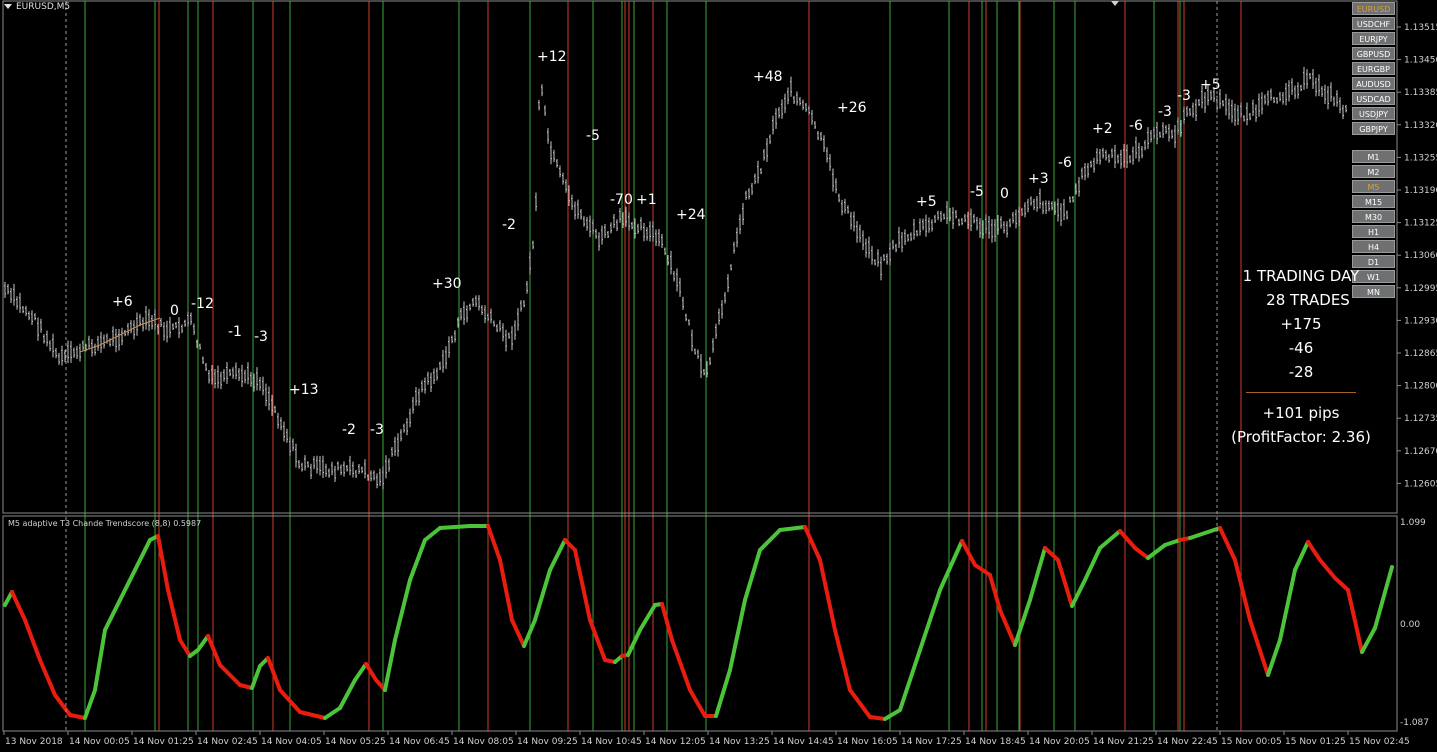  Describe the element at coordinates (1420, 387) in the screenshot. I see `price-tick-label: 1.12800` at that location.